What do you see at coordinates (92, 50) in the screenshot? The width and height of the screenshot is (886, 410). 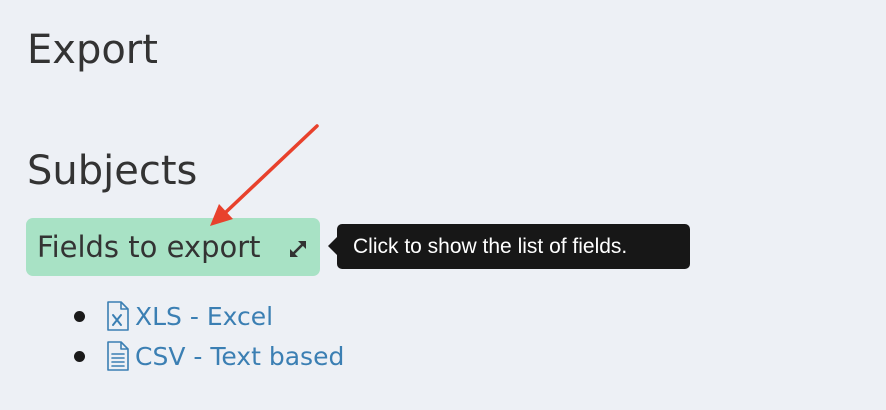 I see `page-title: Export` at bounding box center [92, 50].